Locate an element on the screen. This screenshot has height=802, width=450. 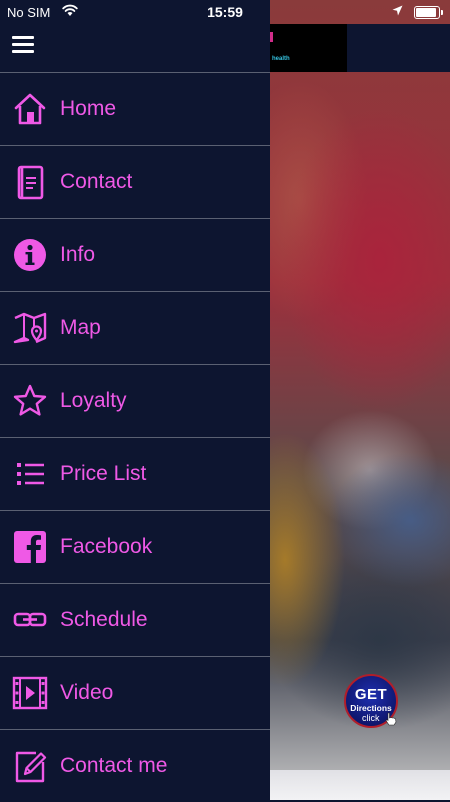
menu-item-label: Contact is located at coordinates (96, 181).